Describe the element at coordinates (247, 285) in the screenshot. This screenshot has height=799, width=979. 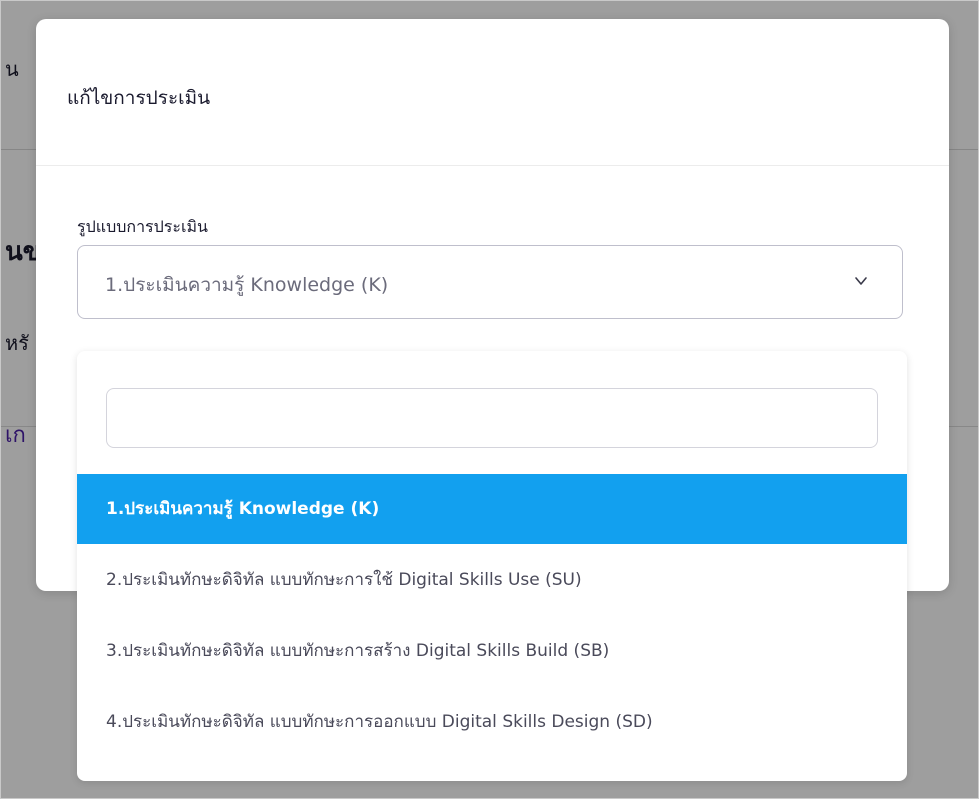
I see `select-current-value: 1.ประเมินความรู้ Knowledge (K)` at that location.